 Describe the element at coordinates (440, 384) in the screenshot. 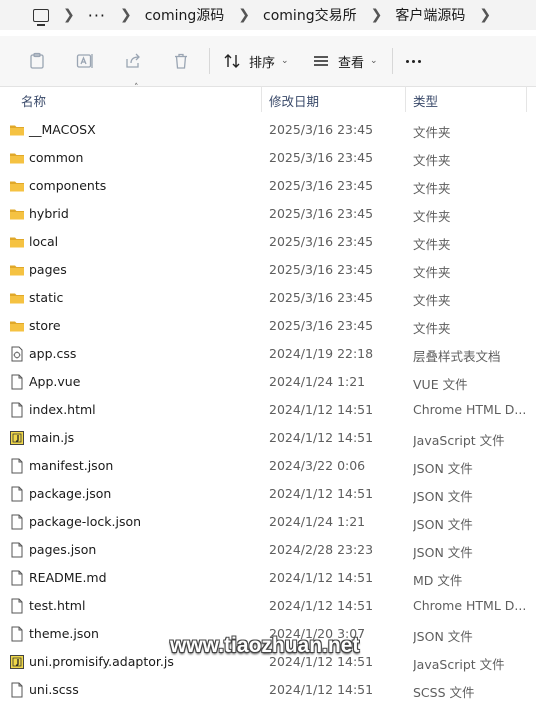

I see `file-type: VUE 文件` at that location.